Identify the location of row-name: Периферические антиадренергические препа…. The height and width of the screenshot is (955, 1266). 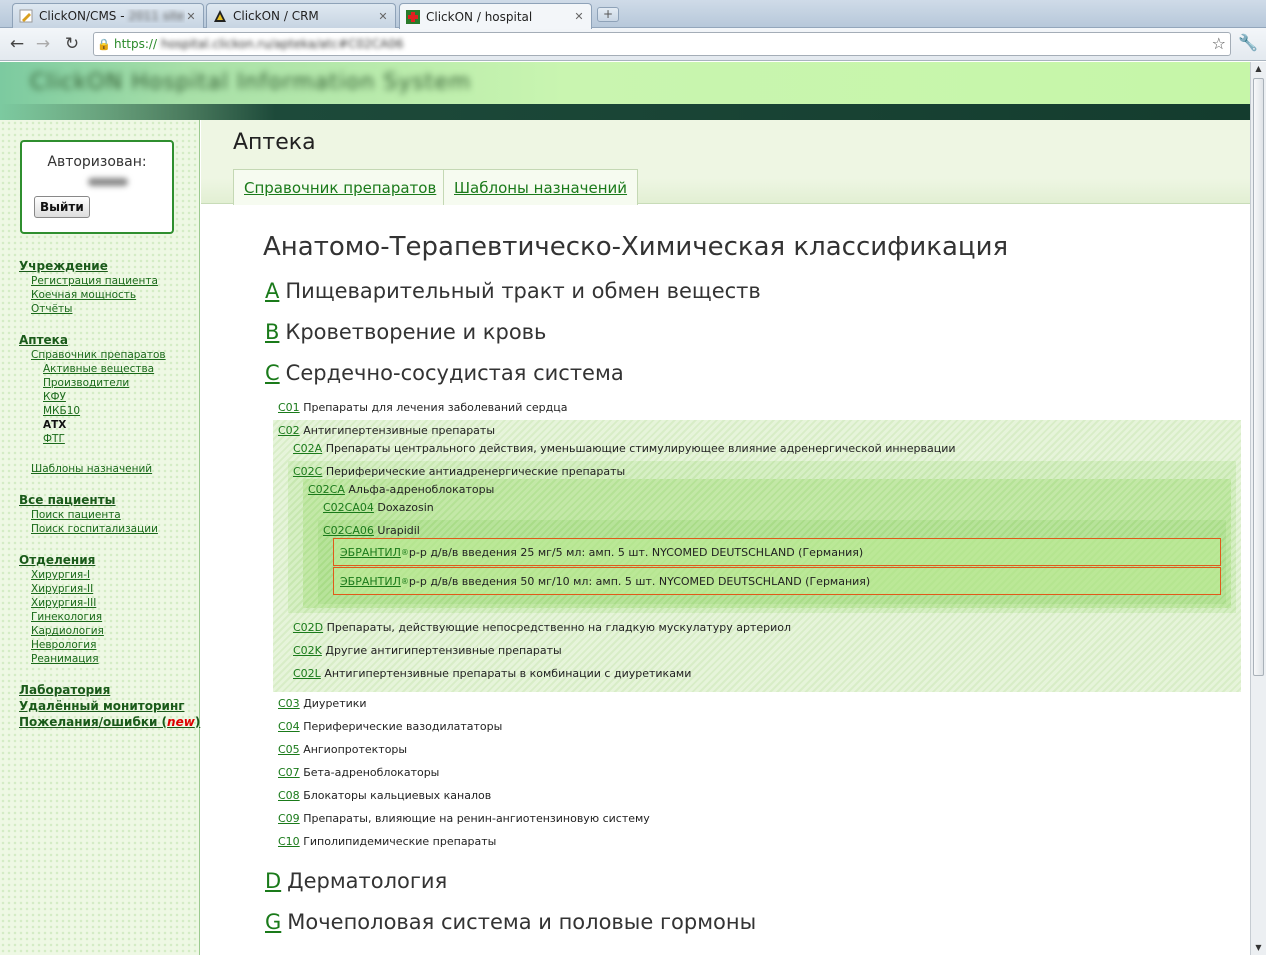
(475, 471).